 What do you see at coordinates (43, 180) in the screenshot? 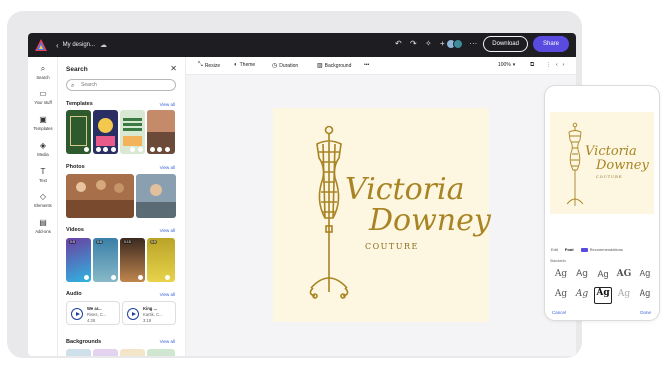
I see `rail-item-label: Text` at bounding box center [43, 180].